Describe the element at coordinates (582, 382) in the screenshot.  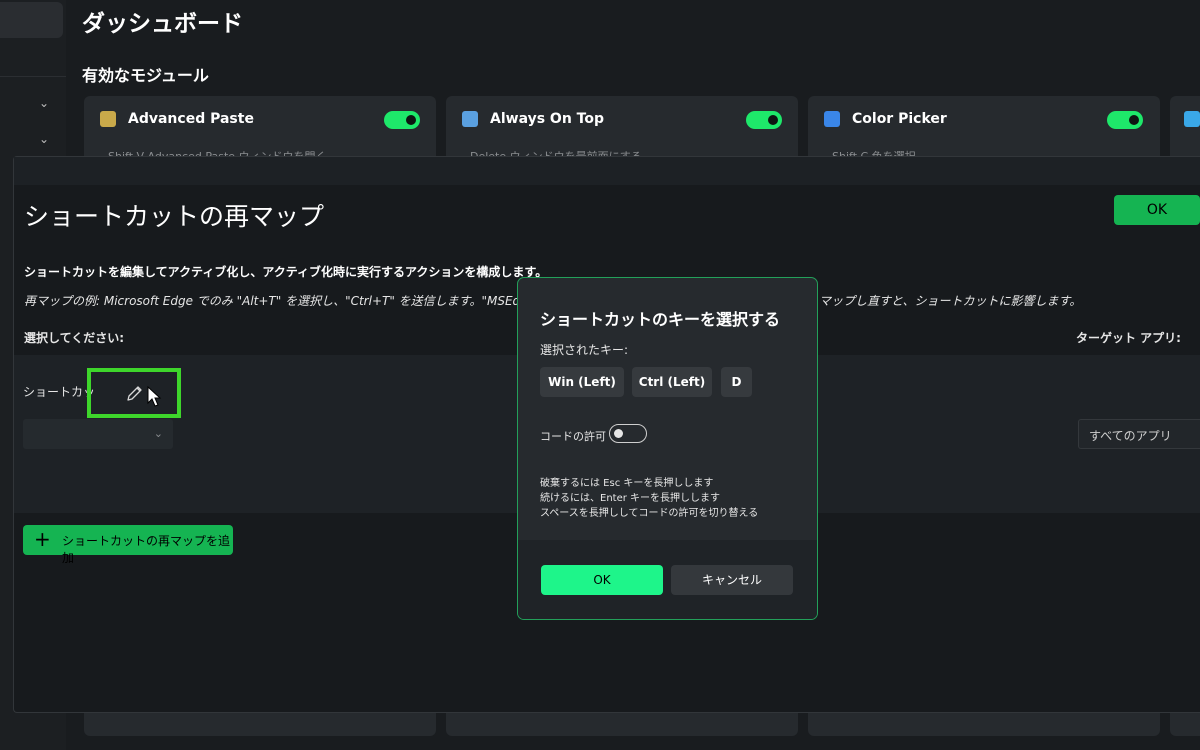
I see `key-chip: Win (Left)` at that location.